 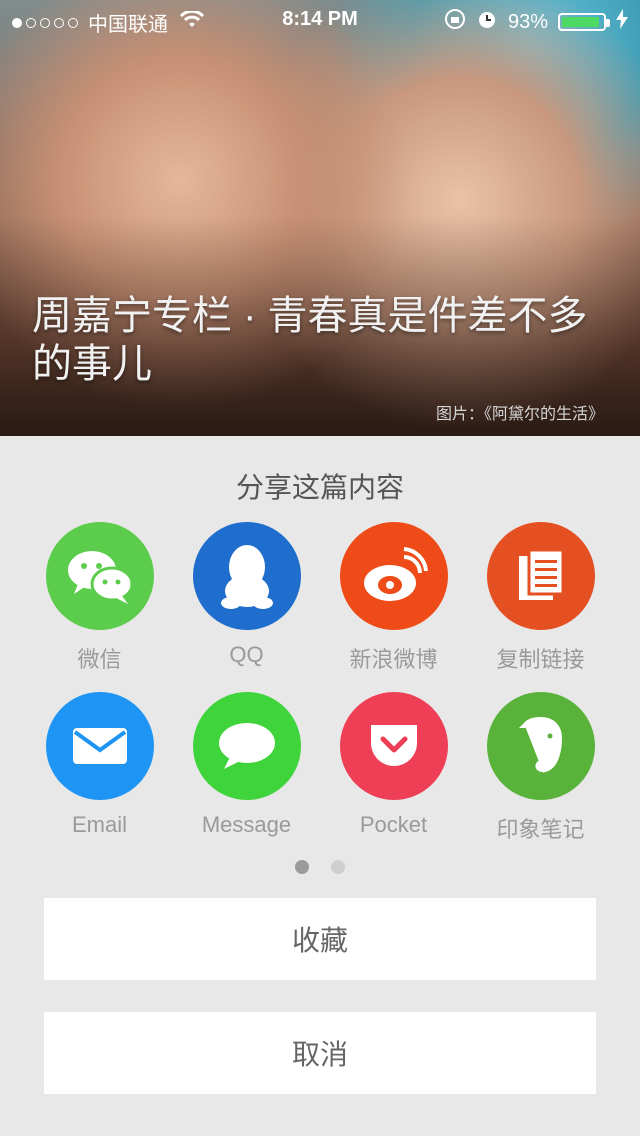 I want to click on share-option-weibo: 新浪微博, so click(x=393, y=598).